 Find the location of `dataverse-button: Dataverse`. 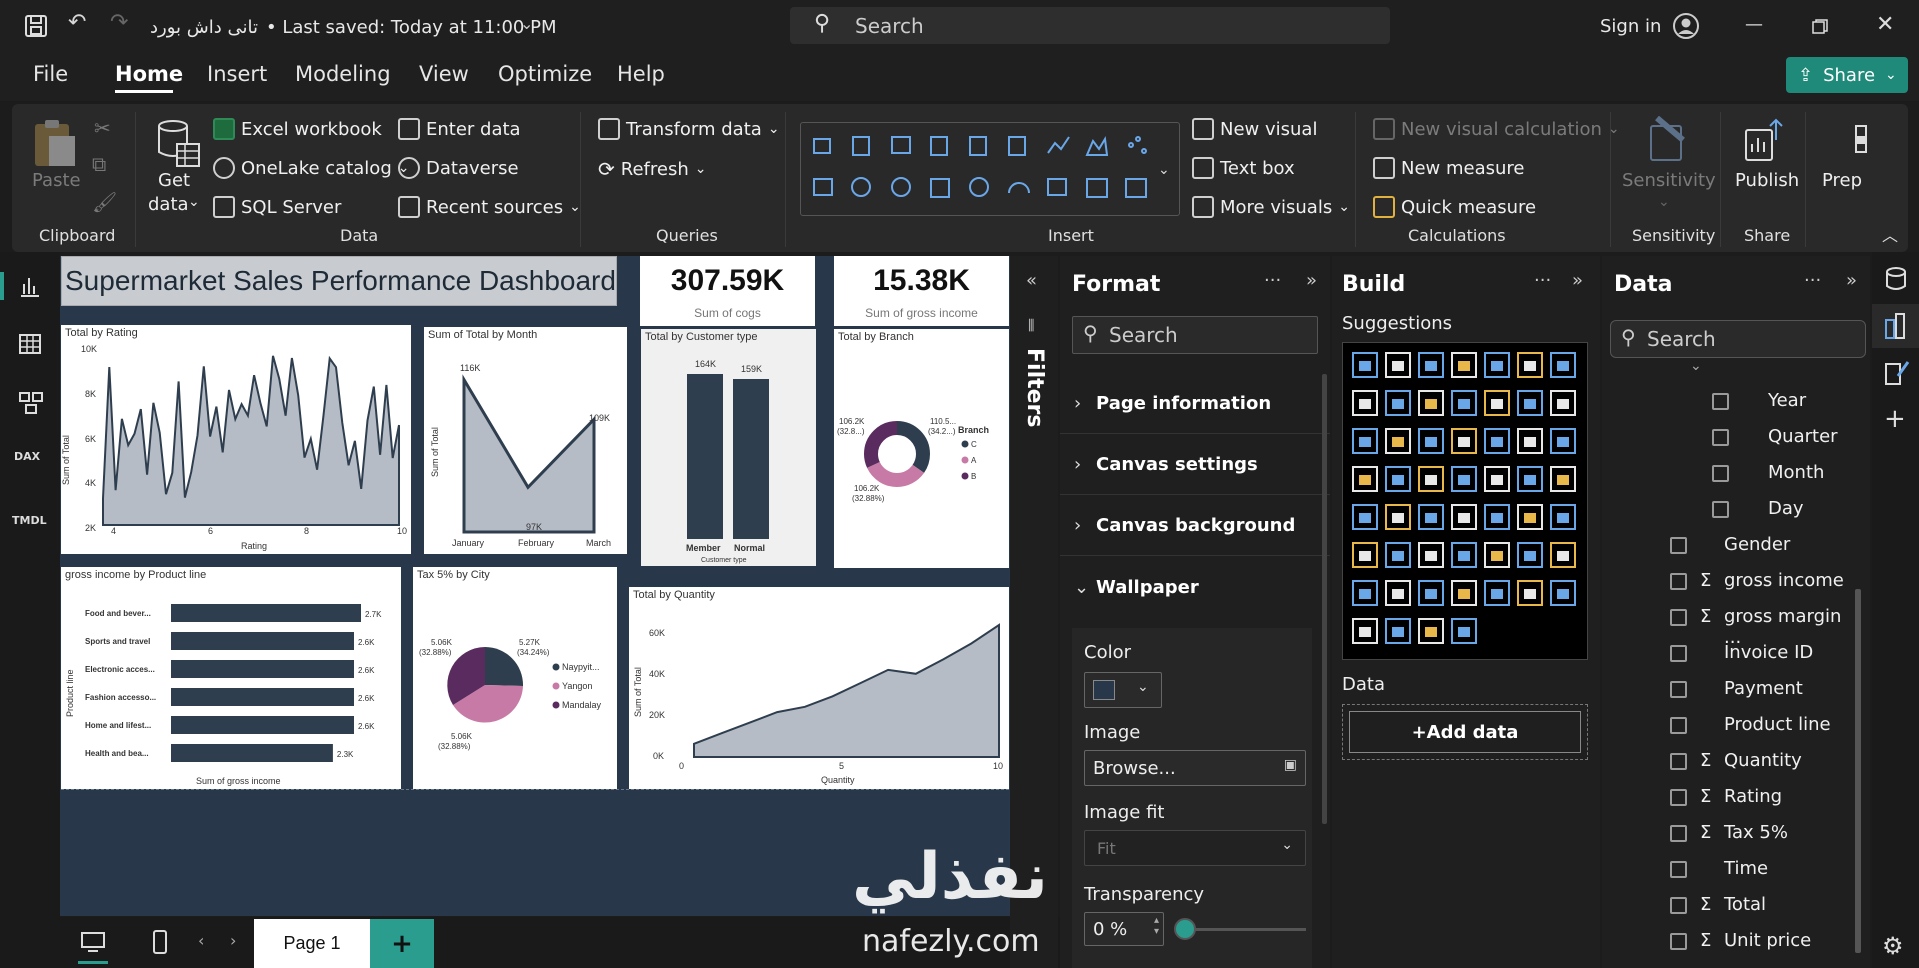

dataverse-button: Dataverse is located at coordinates (458, 168).